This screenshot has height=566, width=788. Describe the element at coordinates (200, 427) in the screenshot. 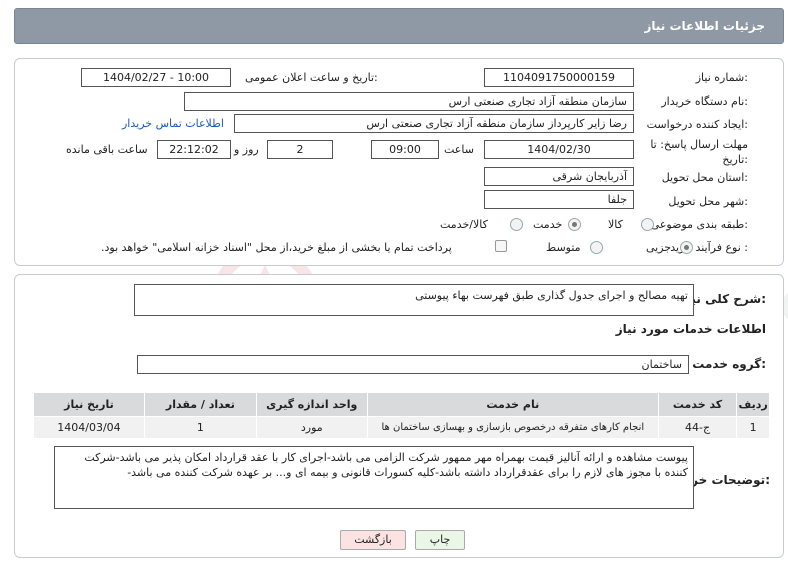

I see `cell-quantity: 1` at that location.